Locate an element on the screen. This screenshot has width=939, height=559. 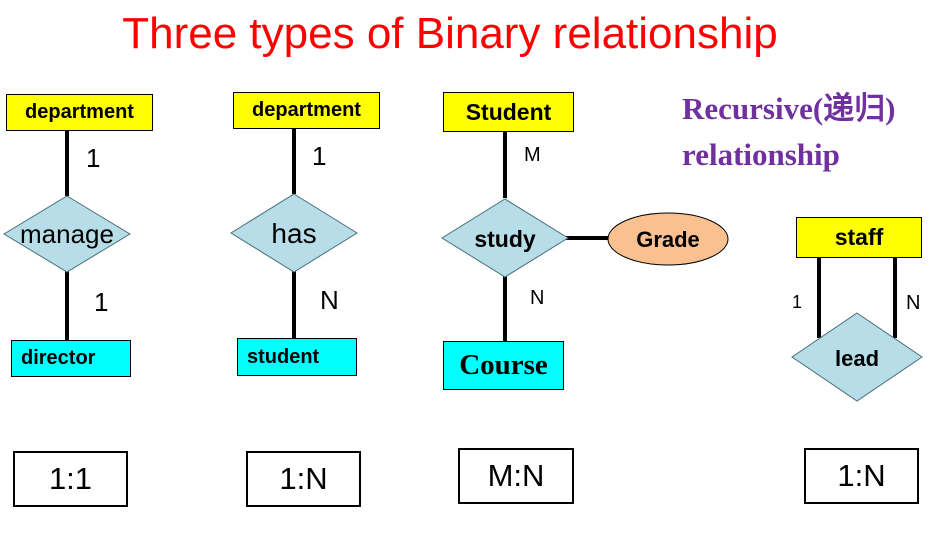
entity-director: director is located at coordinates (71, 358).